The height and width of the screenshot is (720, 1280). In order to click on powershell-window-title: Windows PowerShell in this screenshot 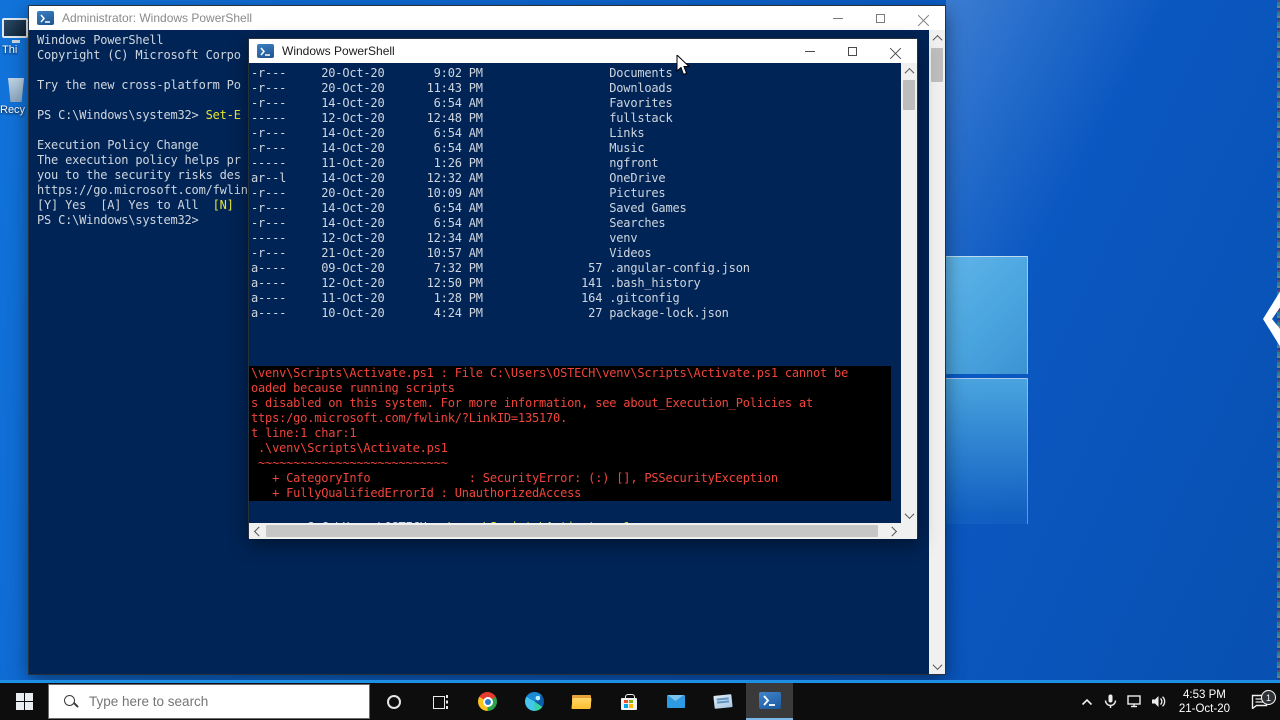, I will do `click(338, 51)`.